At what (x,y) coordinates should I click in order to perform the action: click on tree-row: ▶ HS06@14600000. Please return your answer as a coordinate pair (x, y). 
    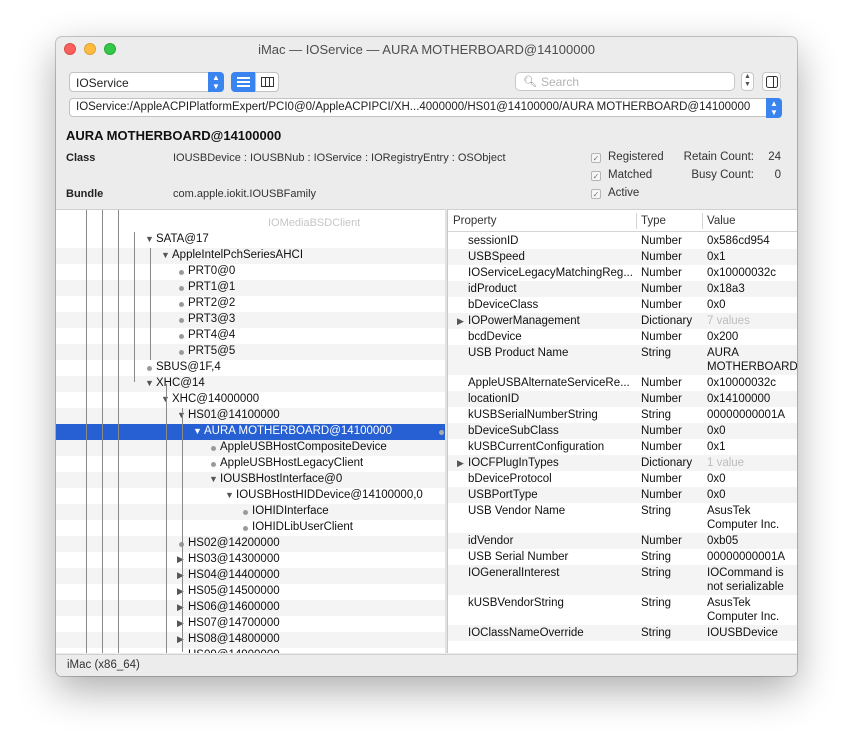
    Looking at the image, I should click on (250, 608).